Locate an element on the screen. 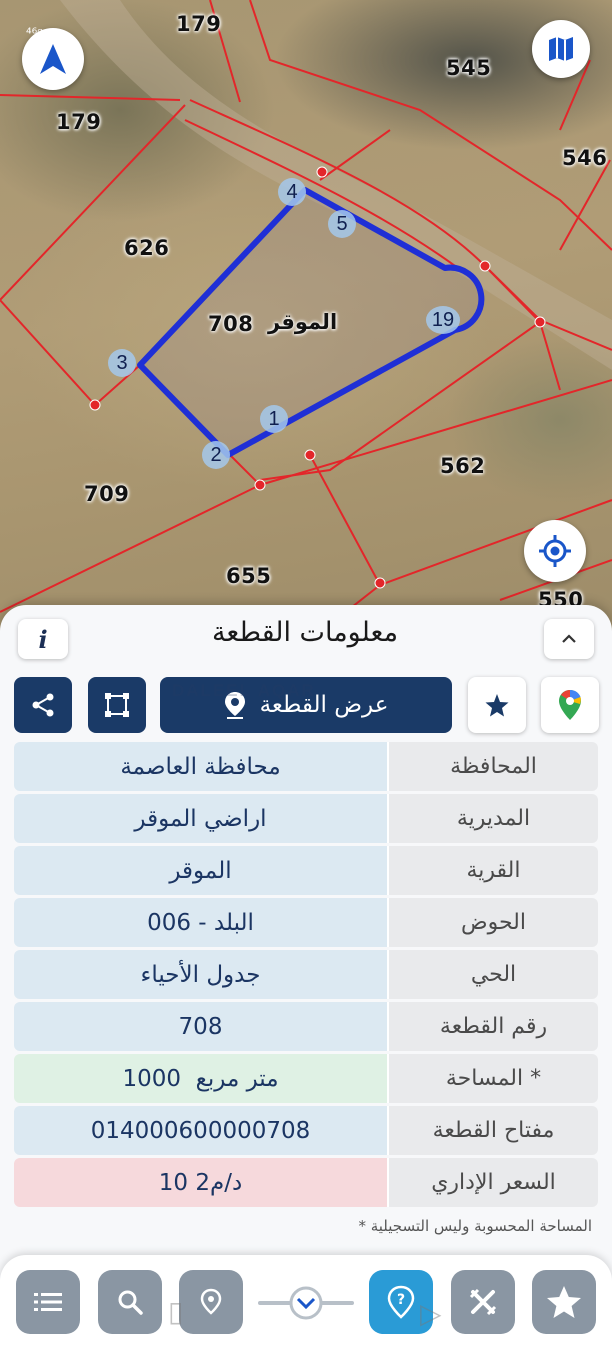 This screenshot has width=612, height=1350. search-icon is located at coordinates (130, 1302).